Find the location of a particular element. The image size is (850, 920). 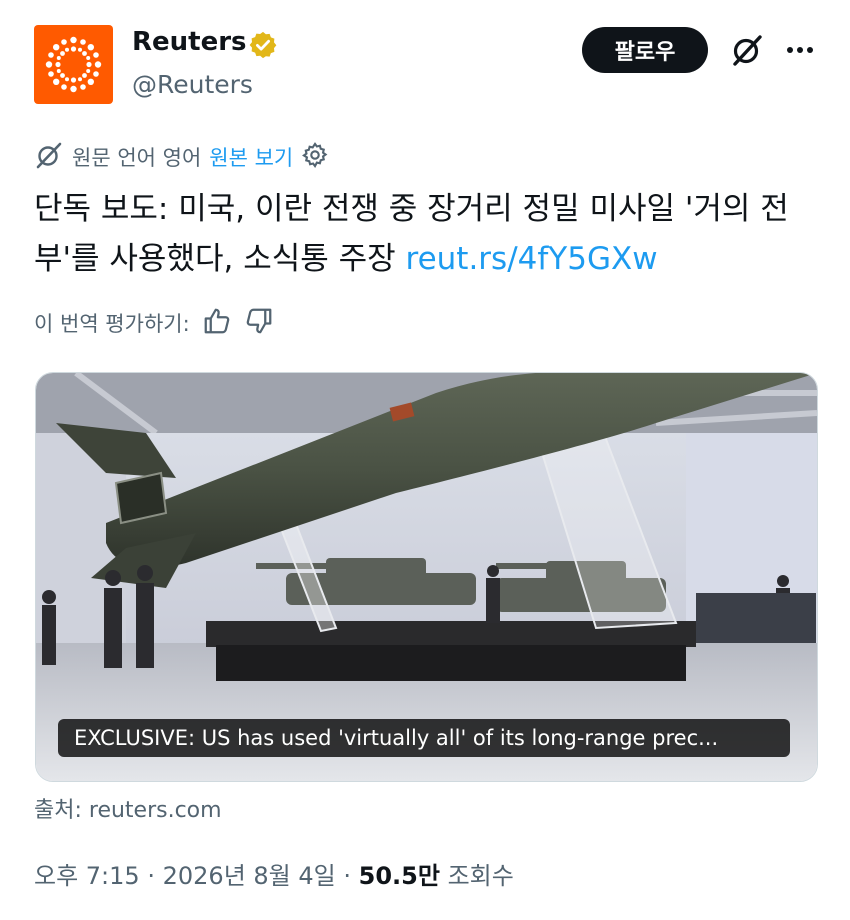

tweet-meta: 오후 7:15 · 2026년 8월 4일 · 50.5만 조회수 is located at coordinates (274, 873).